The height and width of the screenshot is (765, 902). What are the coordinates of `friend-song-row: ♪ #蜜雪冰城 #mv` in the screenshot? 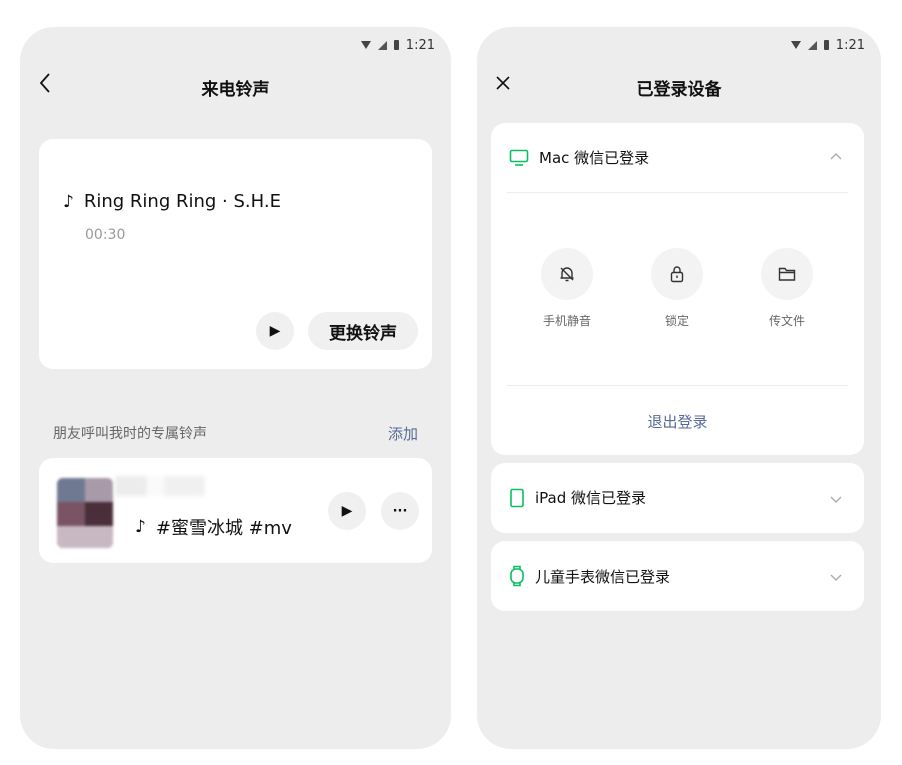 It's located at (213, 527).